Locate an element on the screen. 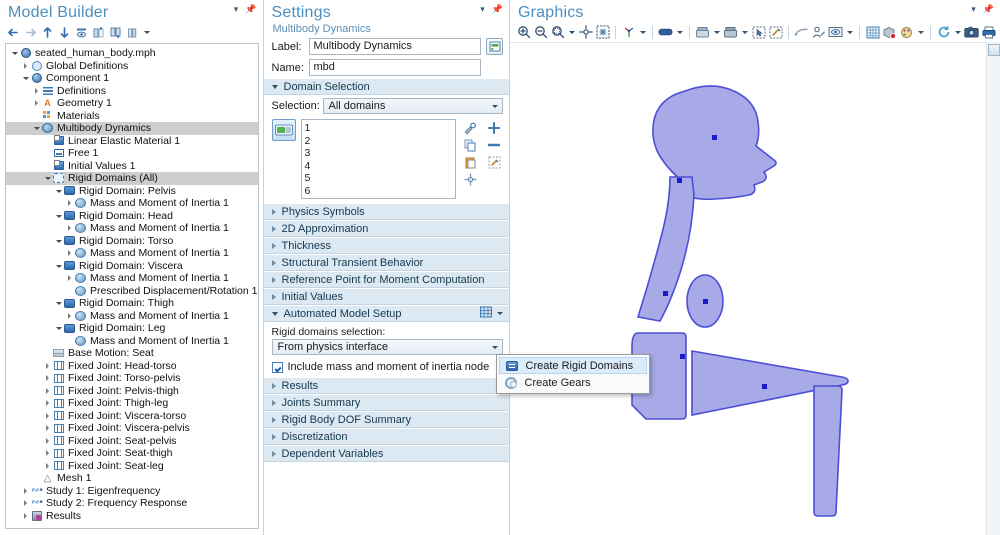 Image resolution: width=1000 pixels, height=535 pixels. domain-list-item: 5 is located at coordinates (379, 178).